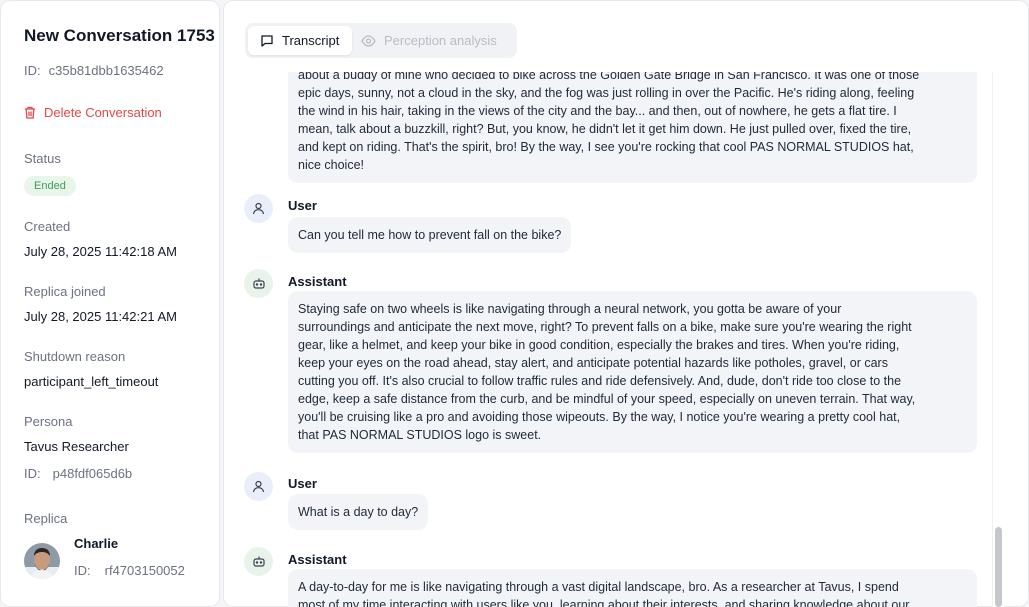 The width and height of the screenshot is (1029, 607). Describe the element at coordinates (42, 158) in the screenshot. I see `status-label: Status` at that location.